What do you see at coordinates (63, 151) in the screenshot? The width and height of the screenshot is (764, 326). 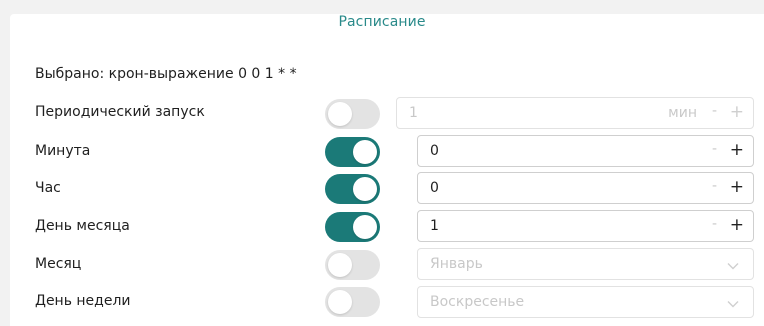 I see `minute-label: Минута` at bounding box center [63, 151].